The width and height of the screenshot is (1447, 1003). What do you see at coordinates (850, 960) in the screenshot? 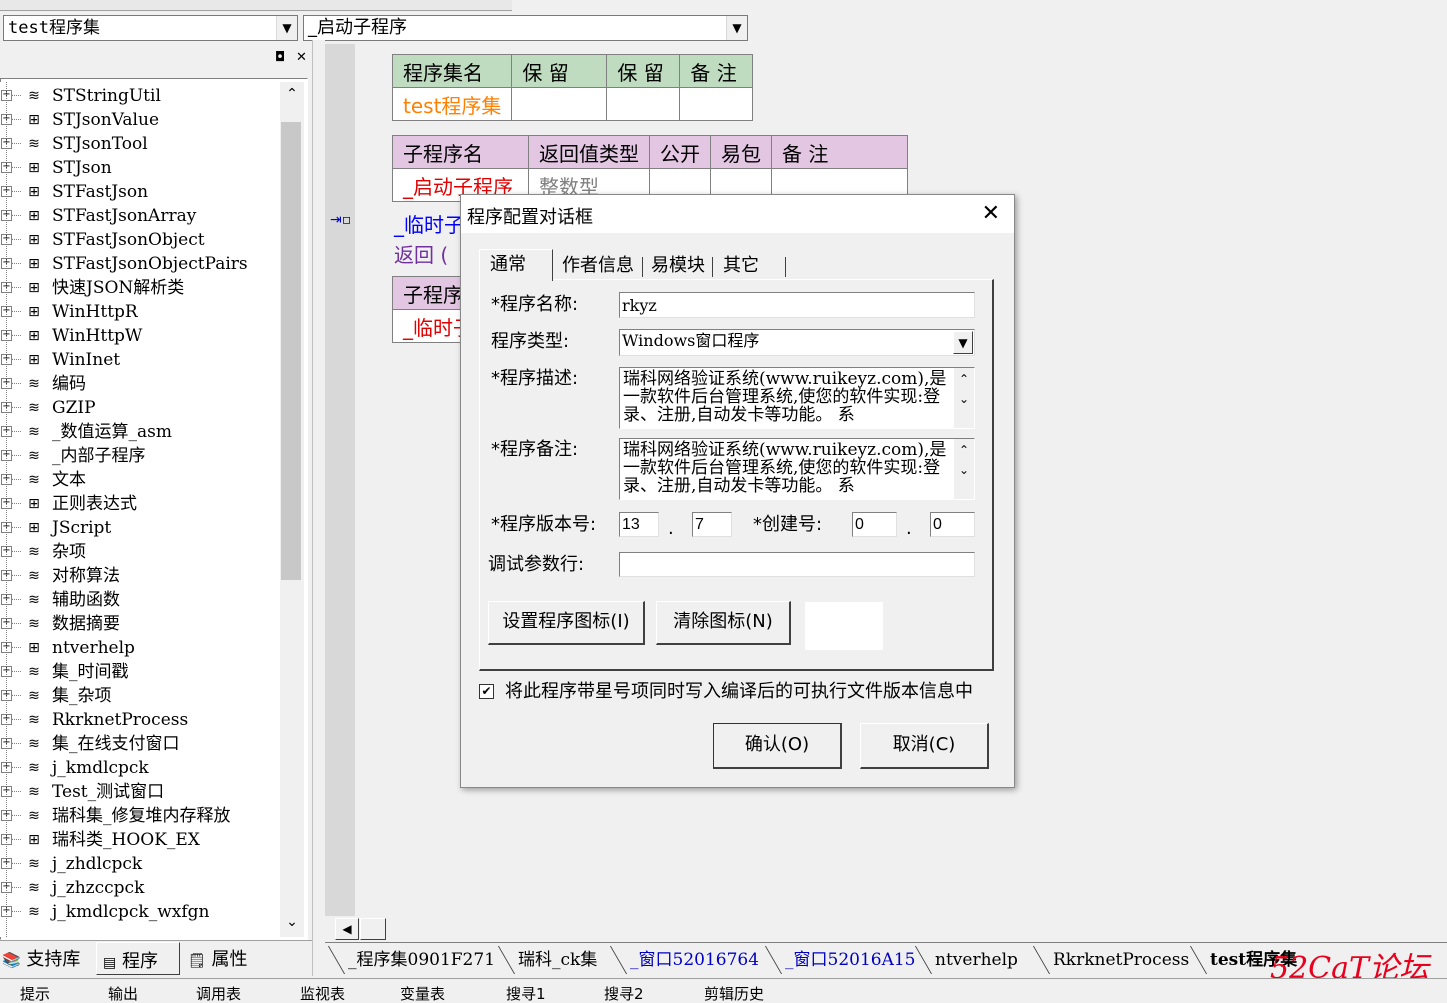
I see `source-tab: _窗口52016A15` at bounding box center [850, 960].